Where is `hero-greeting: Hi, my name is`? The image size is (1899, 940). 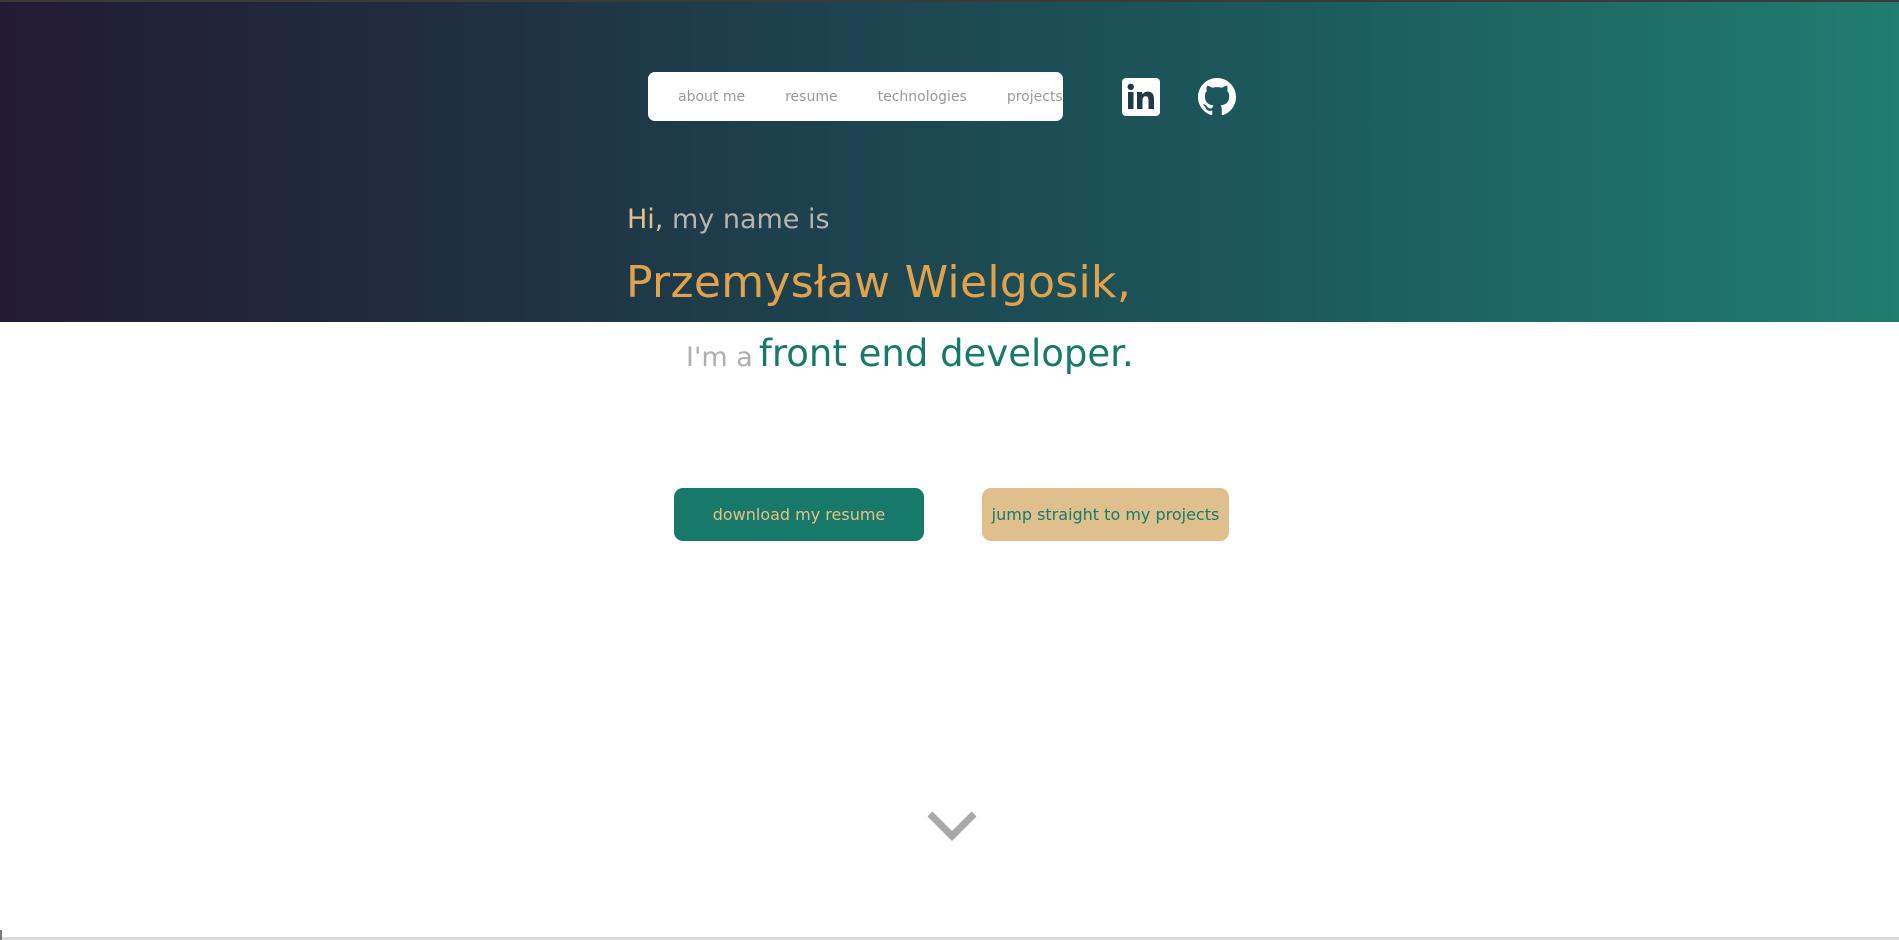
hero-greeting: Hi, my name is is located at coordinates (728, 219).